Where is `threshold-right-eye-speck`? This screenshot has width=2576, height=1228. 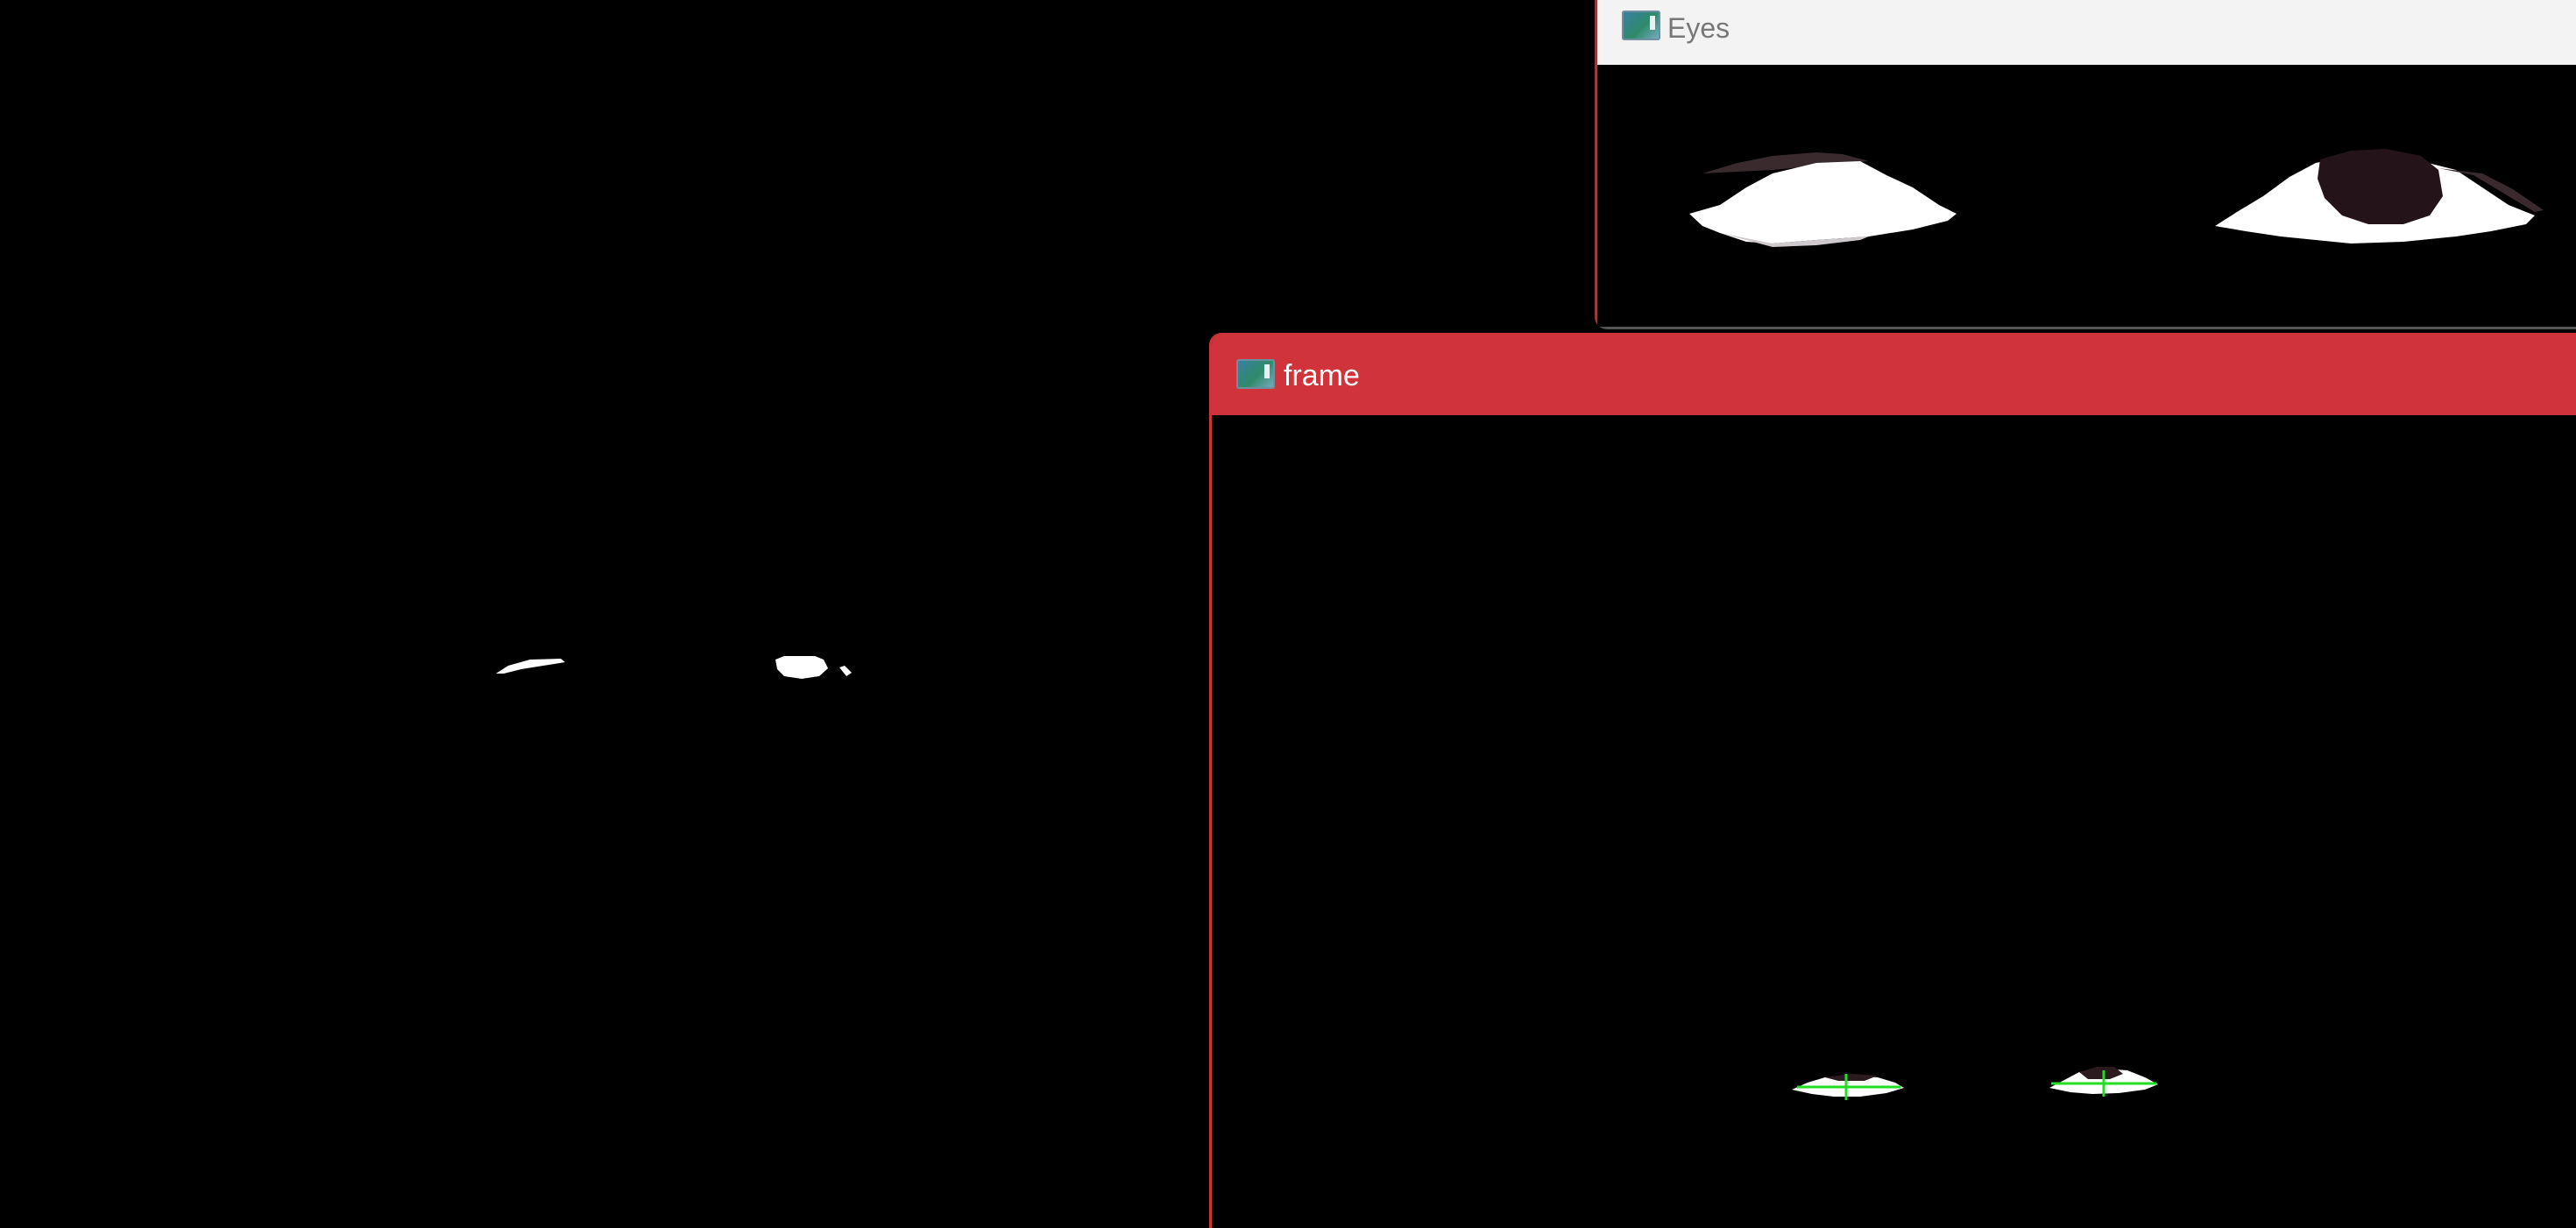 threshold-right-eye-speck is located at coordinates (845, 671).